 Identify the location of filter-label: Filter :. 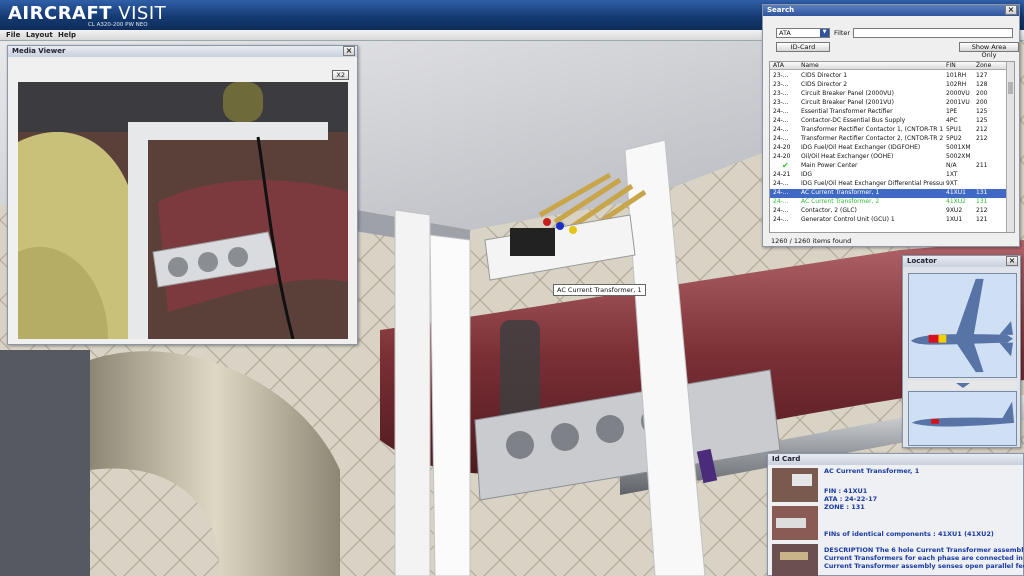
(844, 33).